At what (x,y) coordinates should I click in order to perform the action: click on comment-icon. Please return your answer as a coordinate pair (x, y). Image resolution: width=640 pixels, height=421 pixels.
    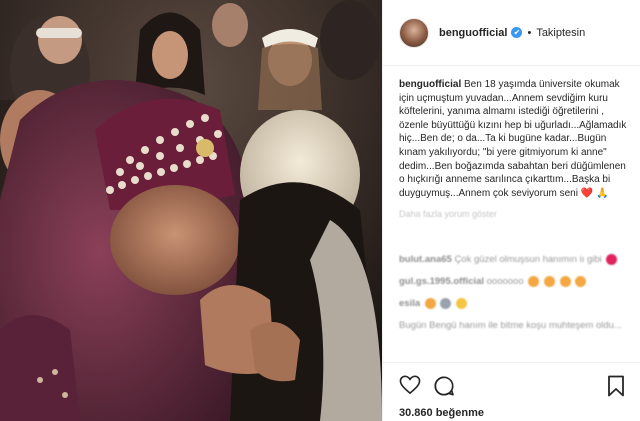
    Looking at the image, I should click on (444, 388).